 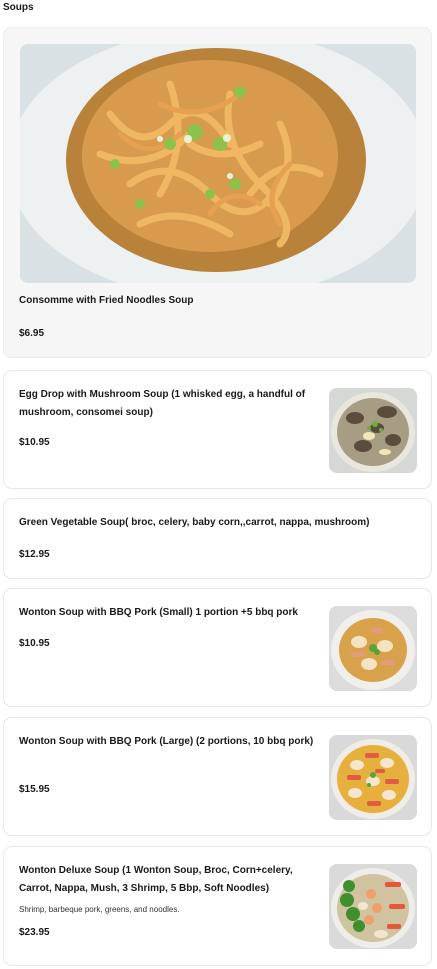 What do you see at coordinates (32, 333) in the screenshot?
I see `item-price: $6.95` at bounding box center [32, 333].